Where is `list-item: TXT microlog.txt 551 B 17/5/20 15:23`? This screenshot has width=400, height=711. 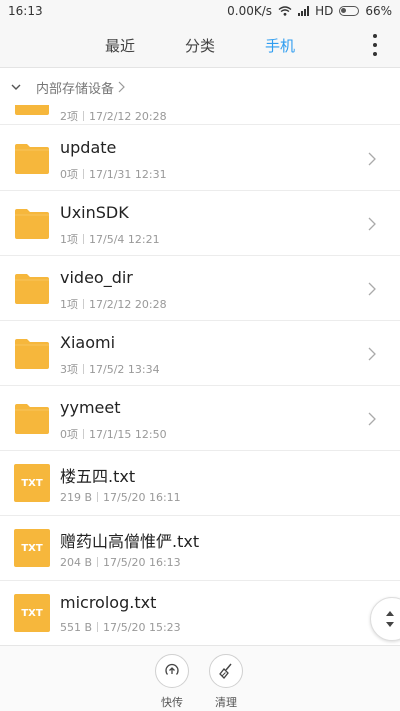 list-item: TXT microlog.txt 551 B 17/5/20 15:23 is located at coordinates (200, 613).